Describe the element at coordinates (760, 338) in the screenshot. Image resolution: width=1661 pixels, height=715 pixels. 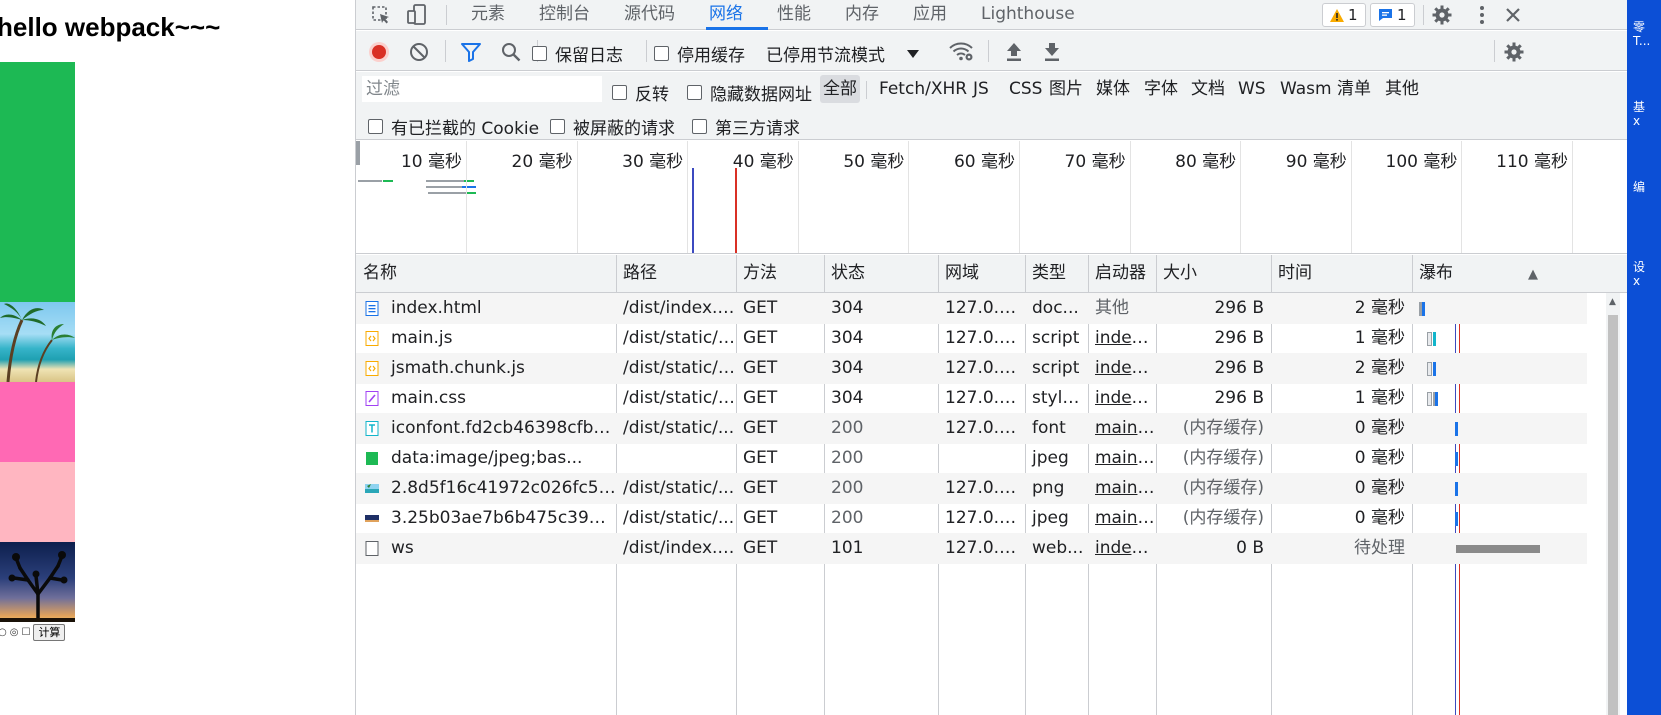
I see `cell-method: GET` at that location.